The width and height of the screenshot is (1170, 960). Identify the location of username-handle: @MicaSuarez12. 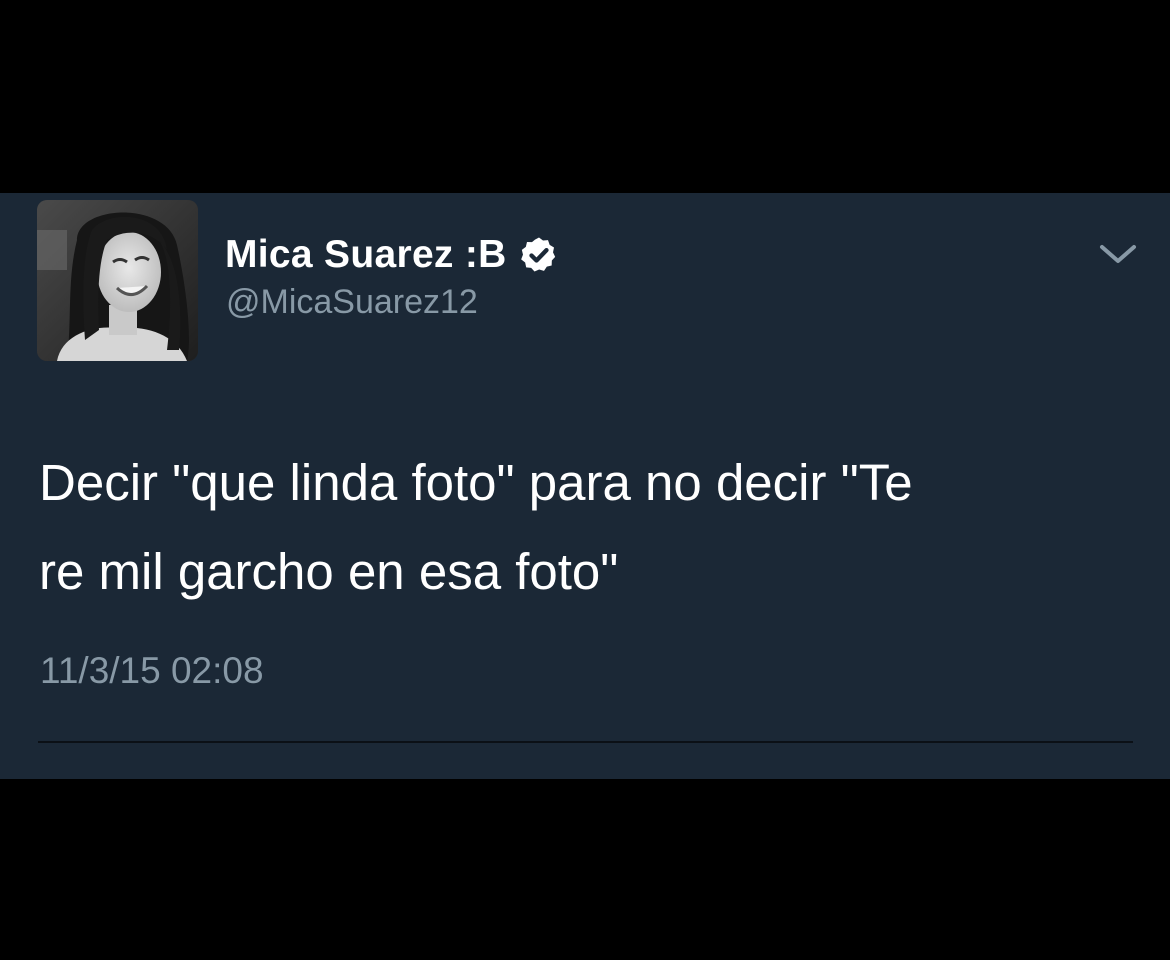
(352, 302).